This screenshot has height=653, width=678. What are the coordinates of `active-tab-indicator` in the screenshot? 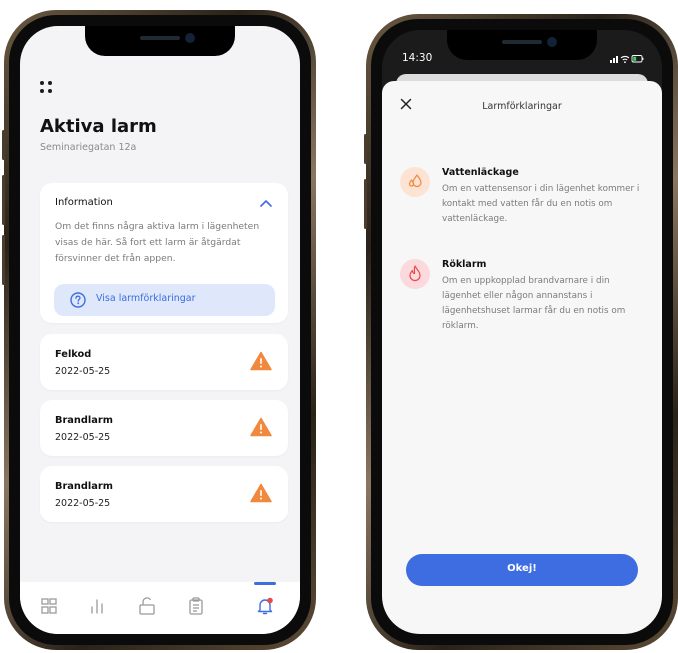 It's located at (265, 583).